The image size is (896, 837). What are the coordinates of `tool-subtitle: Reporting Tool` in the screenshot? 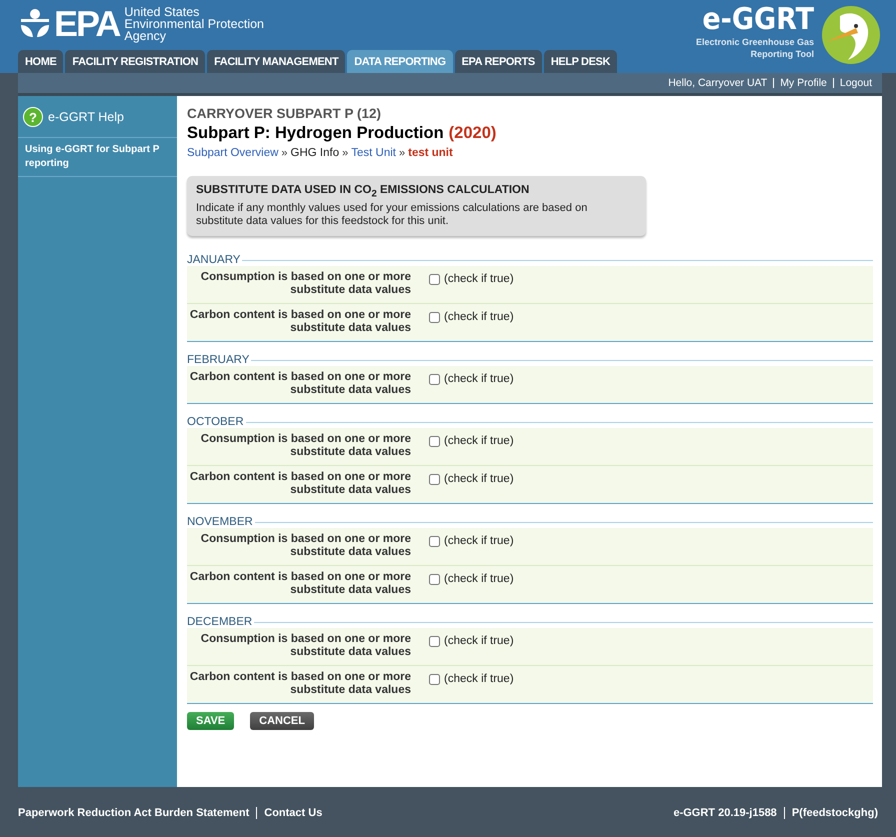 It's located at (782, 54).